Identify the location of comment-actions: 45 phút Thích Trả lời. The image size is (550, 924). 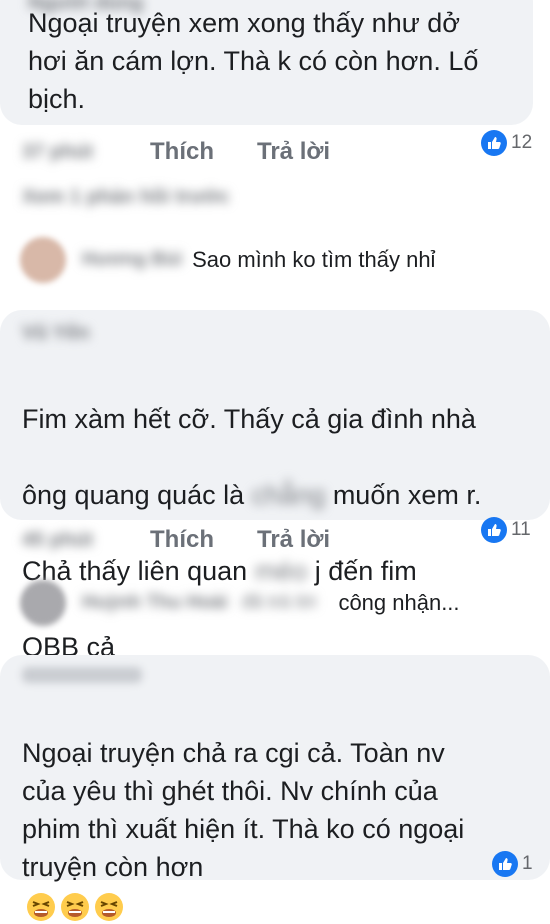
(275, 542).